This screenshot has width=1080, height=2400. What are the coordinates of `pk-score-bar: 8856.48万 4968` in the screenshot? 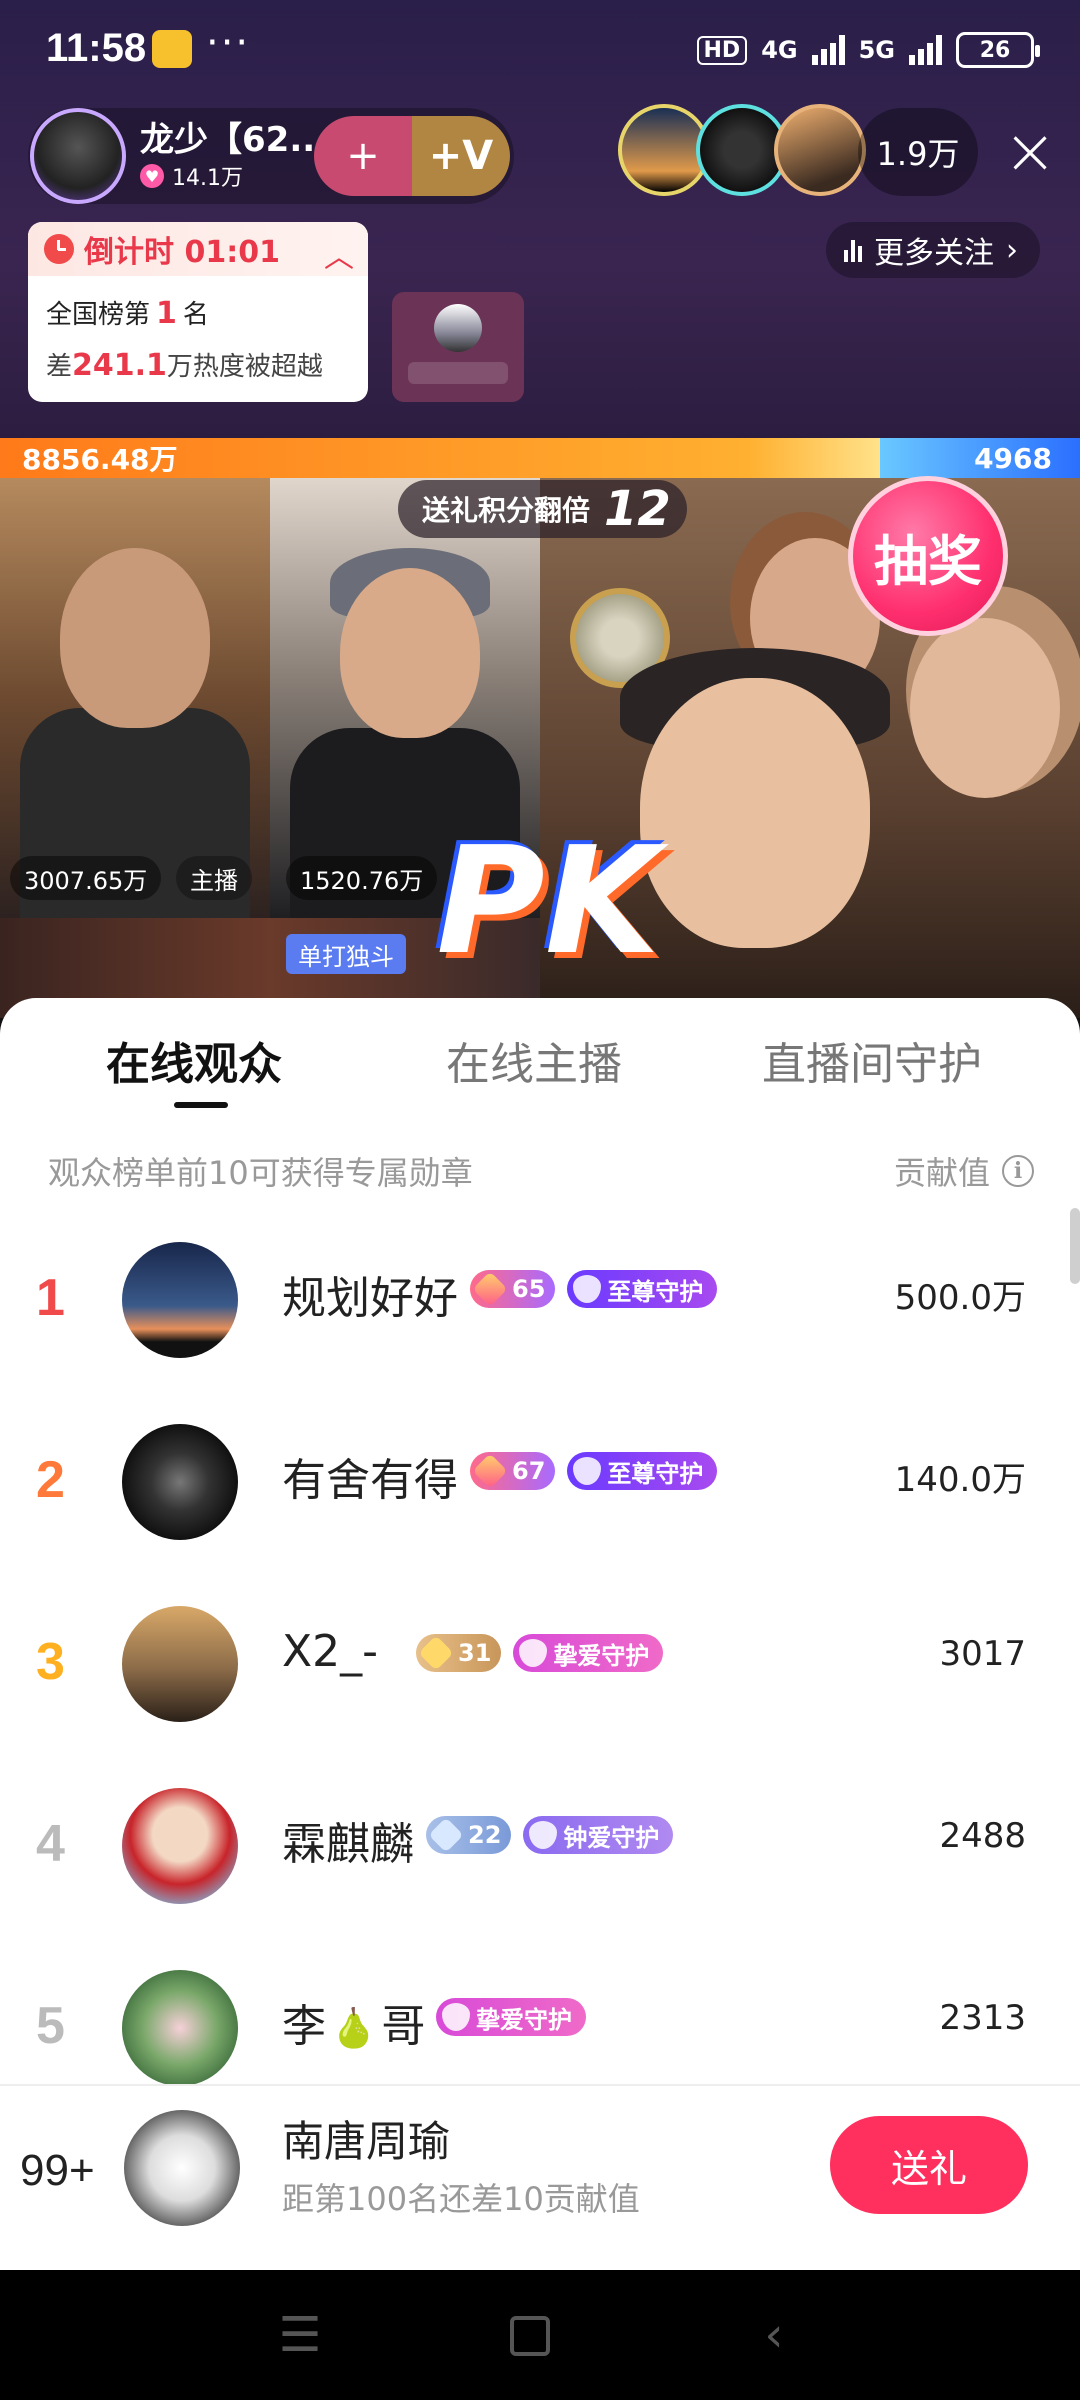 It's located at (540, 458).